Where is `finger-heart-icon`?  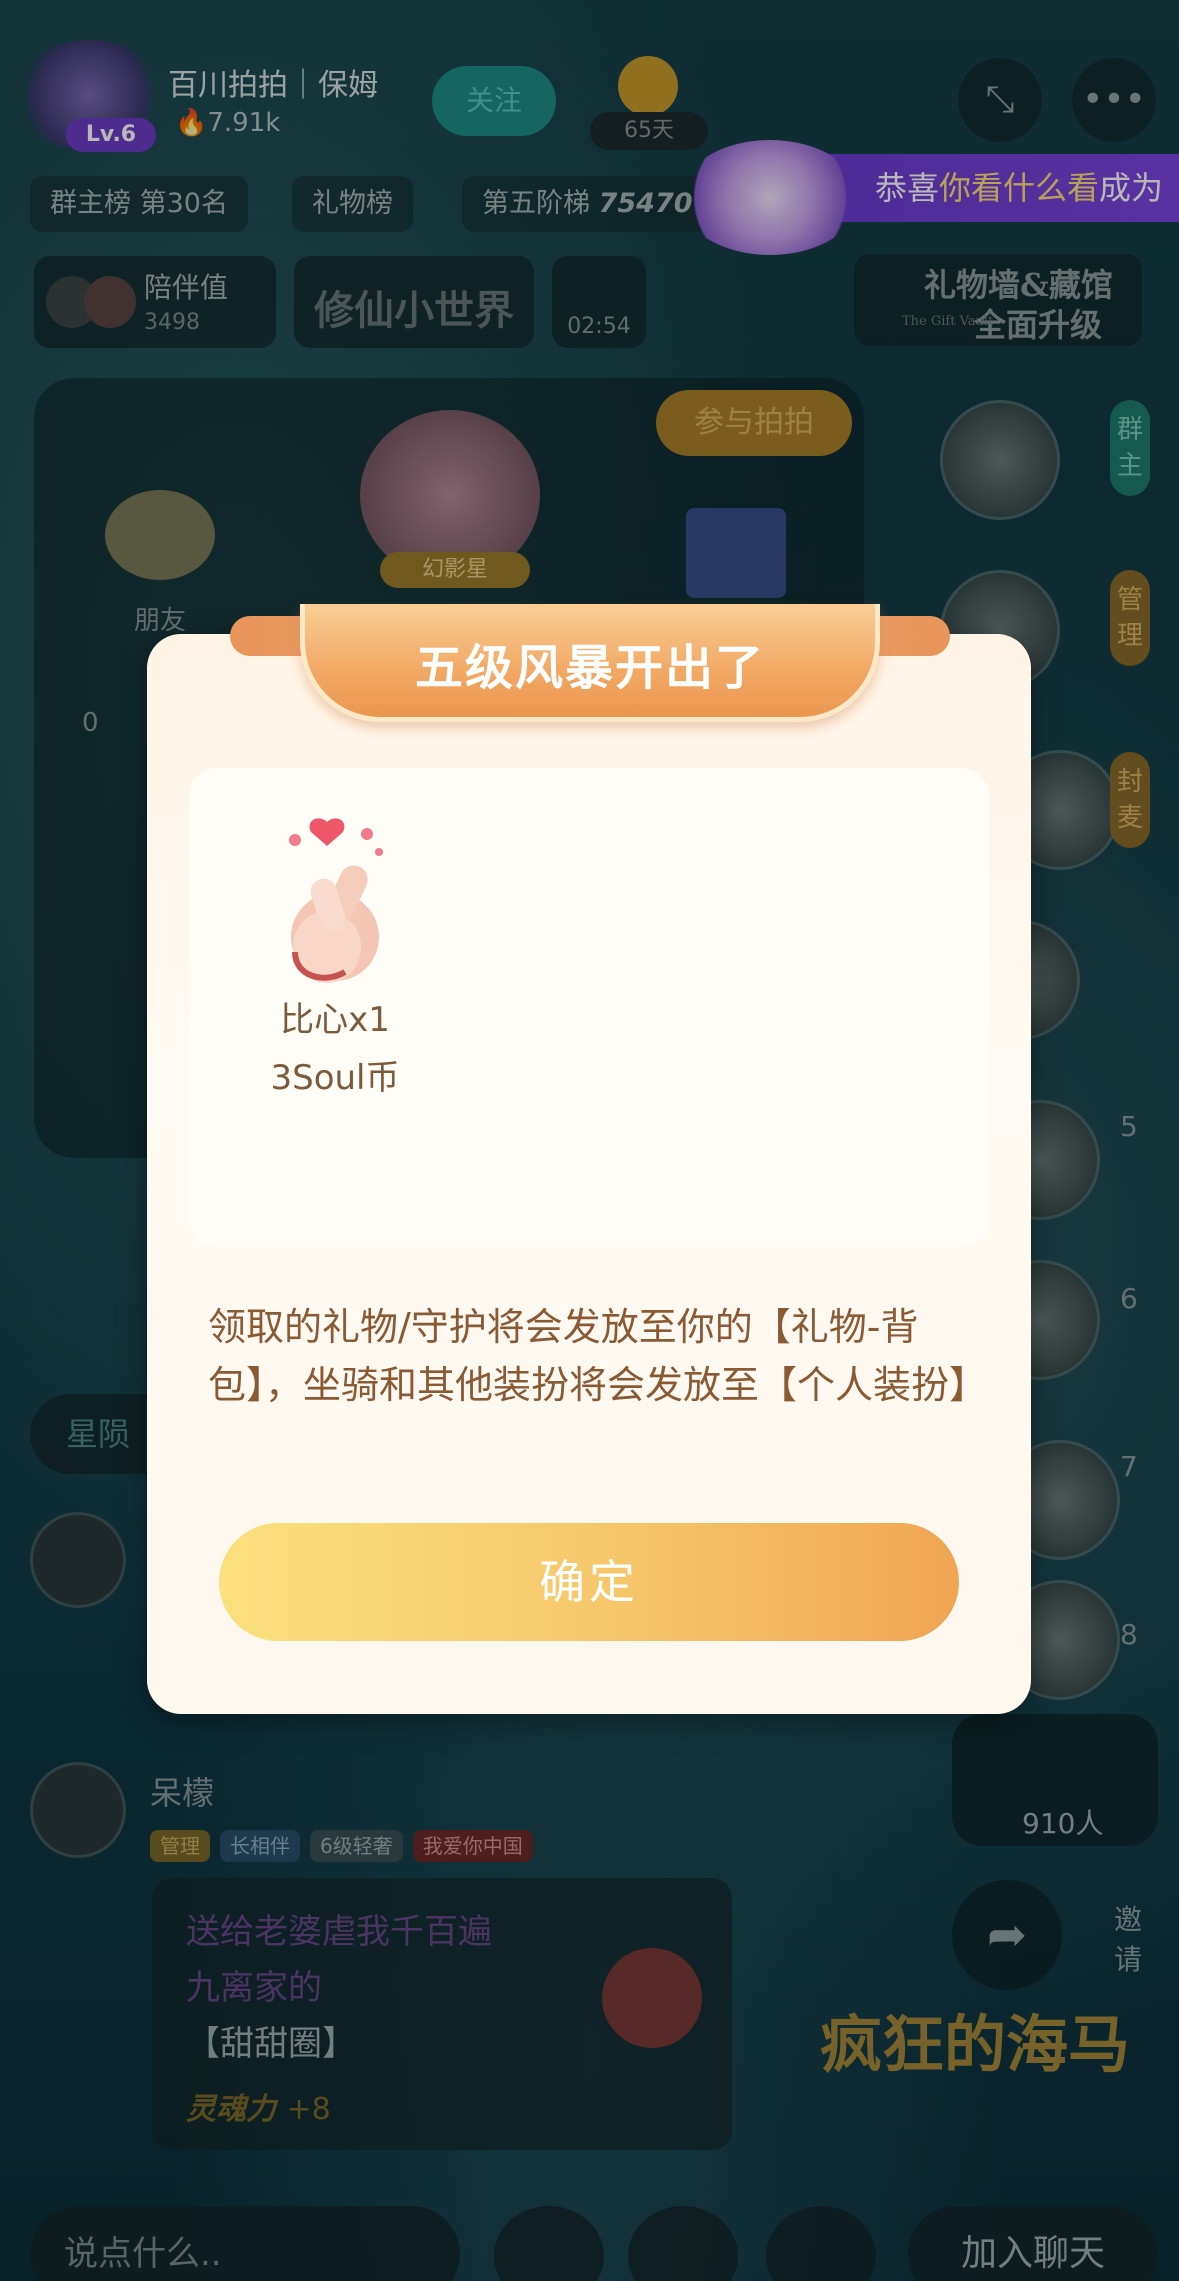
finger-heart-icon is located at coordinates (340, 899).